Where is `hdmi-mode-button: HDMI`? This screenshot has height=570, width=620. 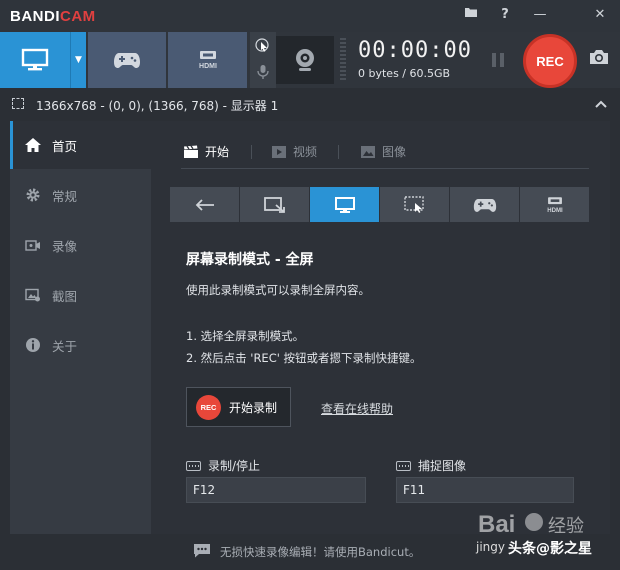
hdmi-mode-button: HDMI is located at coordinates (207, 60).